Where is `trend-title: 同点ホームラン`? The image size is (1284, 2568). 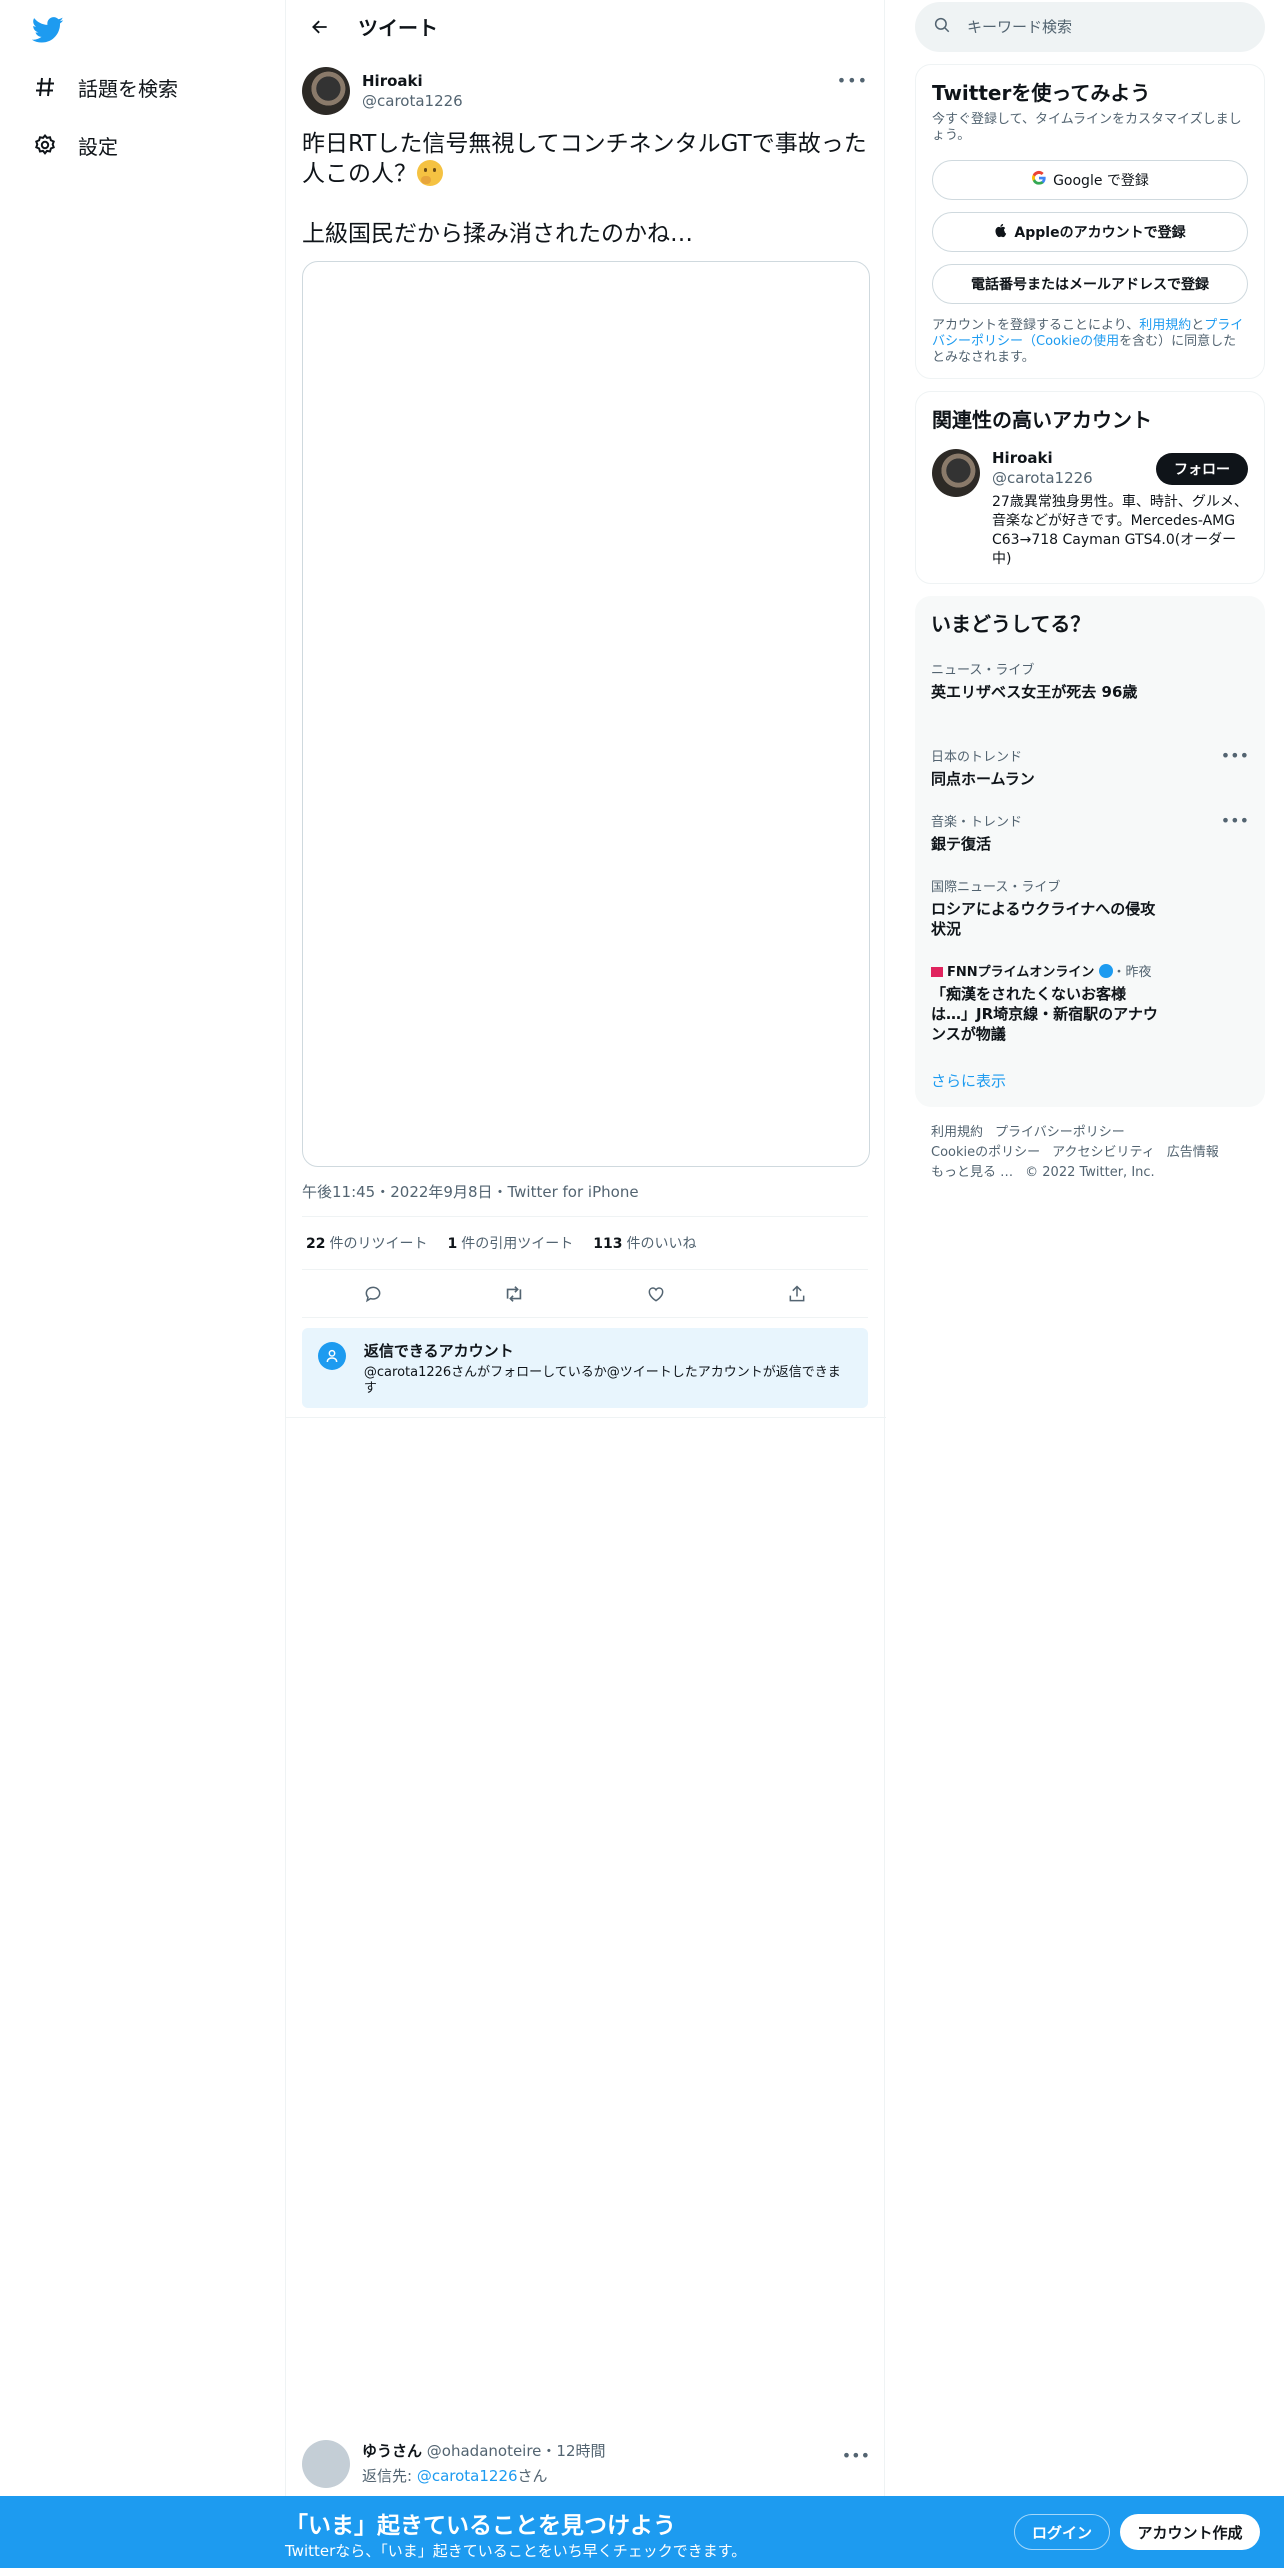
trend-title: 同点ホームラン is located at coordinates (983, 779).